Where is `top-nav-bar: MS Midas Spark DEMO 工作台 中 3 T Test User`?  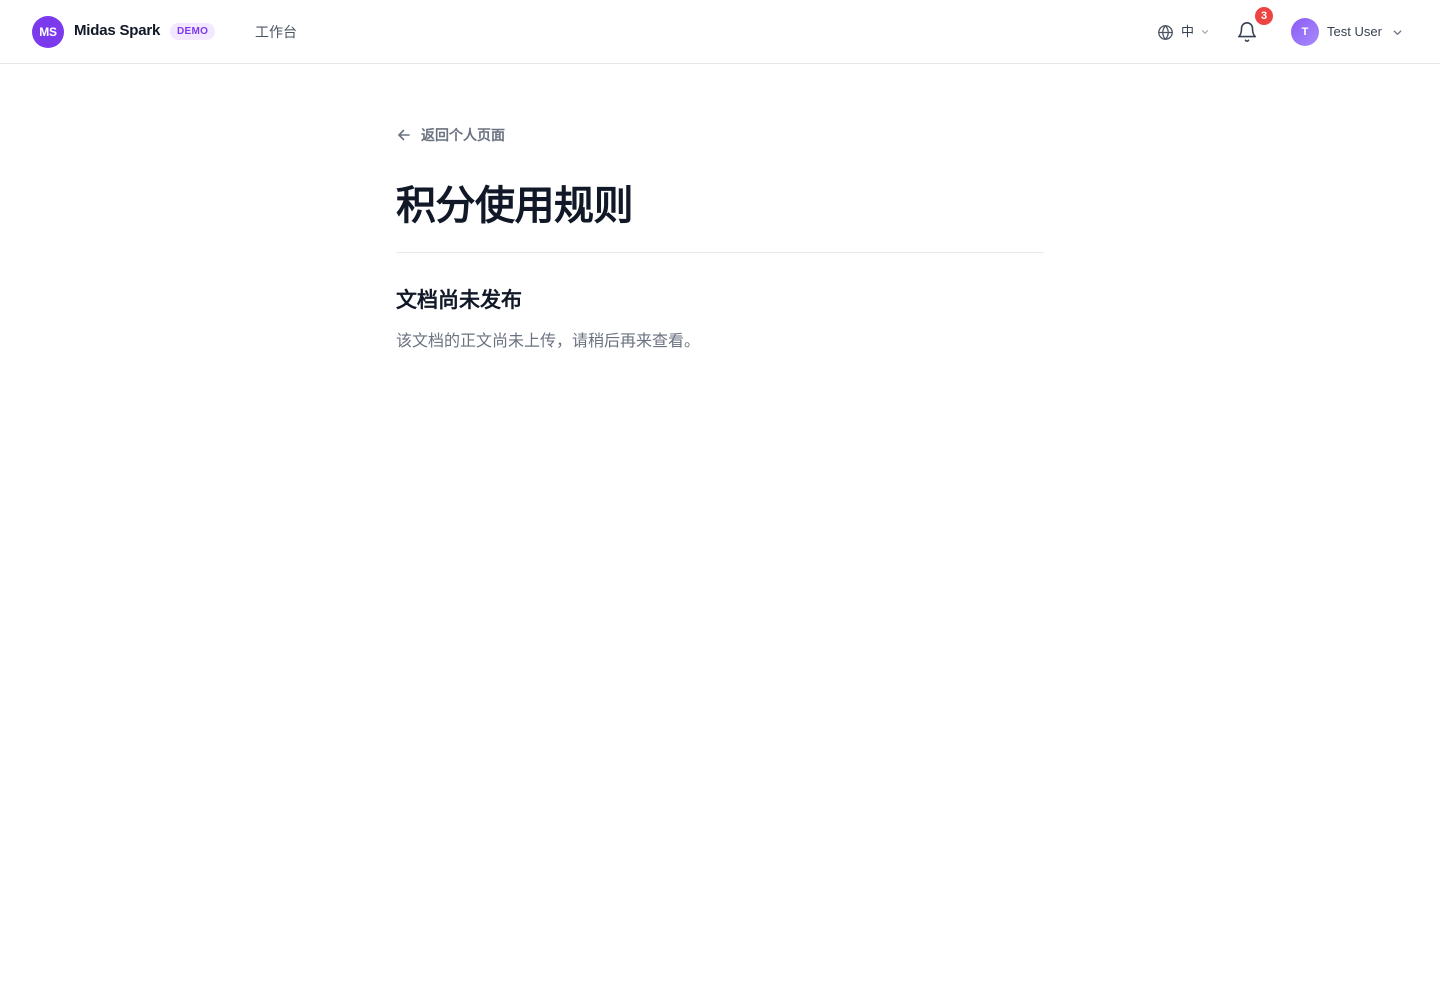 top-nav-bar: MS Midas Spark DEMO 工作台 中 3 T Test User is located at coordinates (720, 32).